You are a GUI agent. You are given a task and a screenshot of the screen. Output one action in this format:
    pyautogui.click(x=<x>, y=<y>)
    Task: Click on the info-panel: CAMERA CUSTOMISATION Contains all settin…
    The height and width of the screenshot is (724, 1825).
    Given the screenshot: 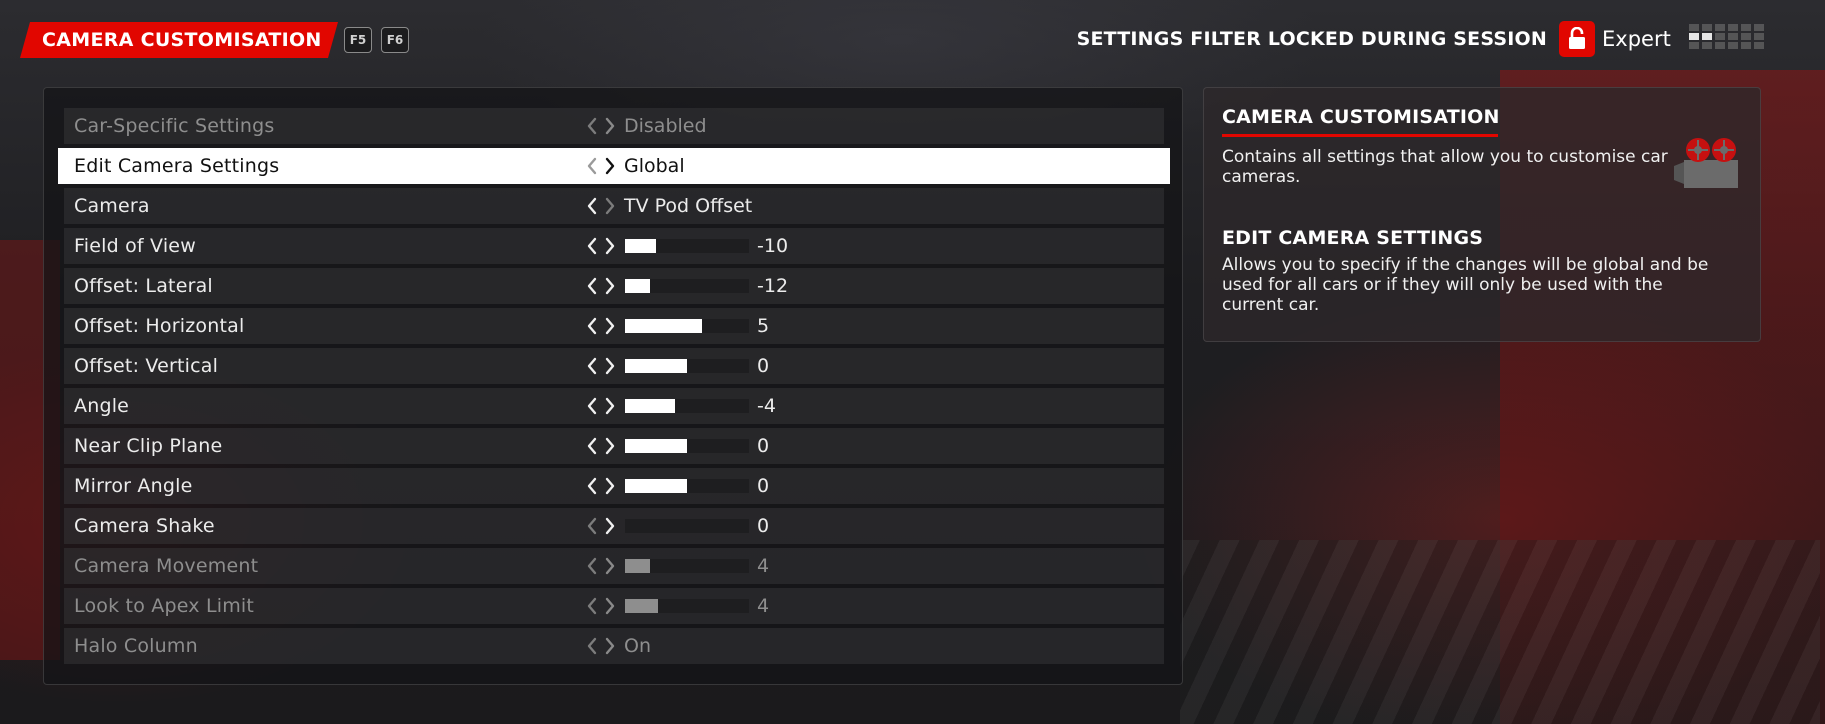 What is the action you would take?
    pyautogui.click(x=1482, y=214)
    